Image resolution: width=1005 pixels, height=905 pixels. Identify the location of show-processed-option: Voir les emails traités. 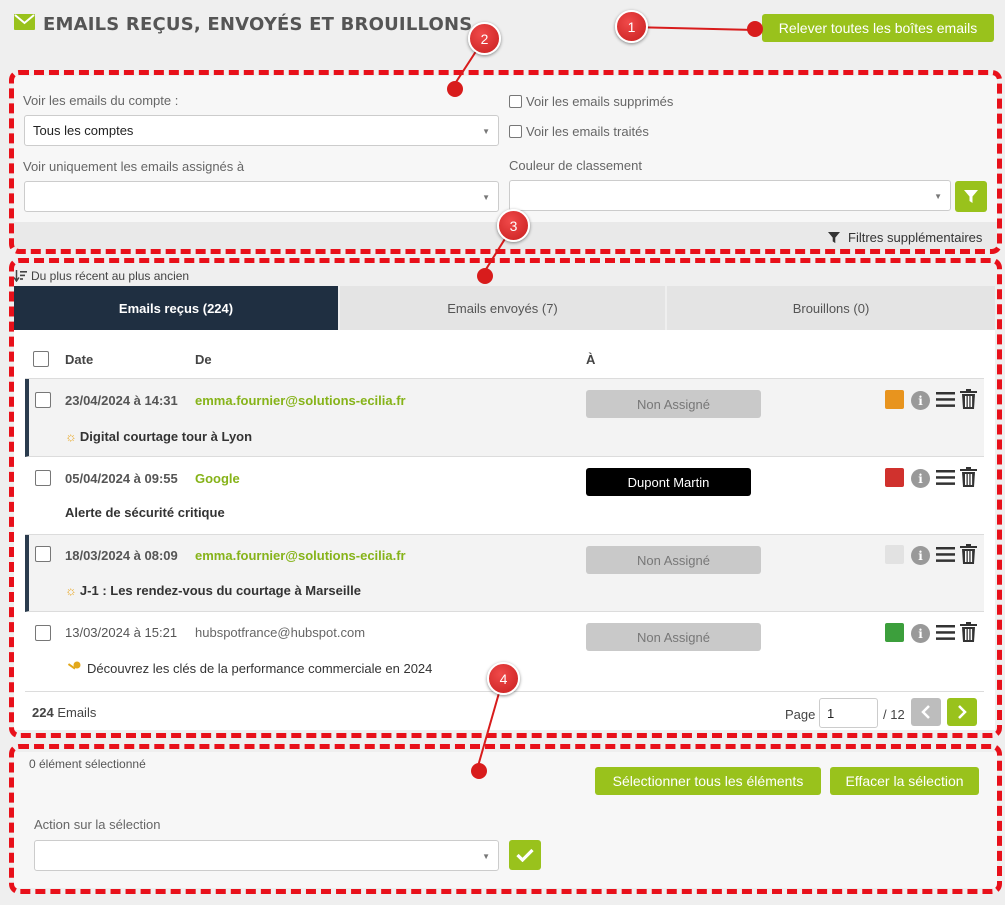
(579, 131).